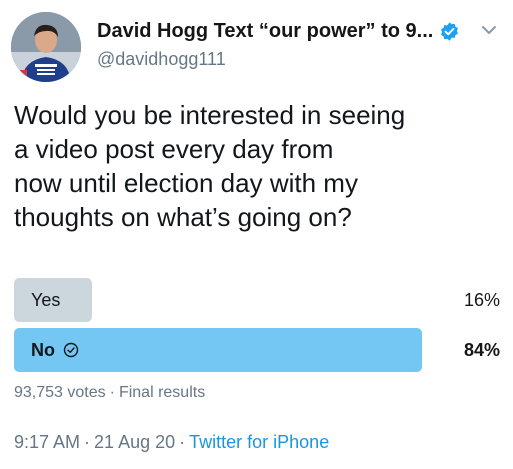 The width and height of the screenshot is (513, 469). Describe the element at coordinates (210, 115) in the screenshot. I see `tweet-text-line: Would you be interested in seeing` at that location.